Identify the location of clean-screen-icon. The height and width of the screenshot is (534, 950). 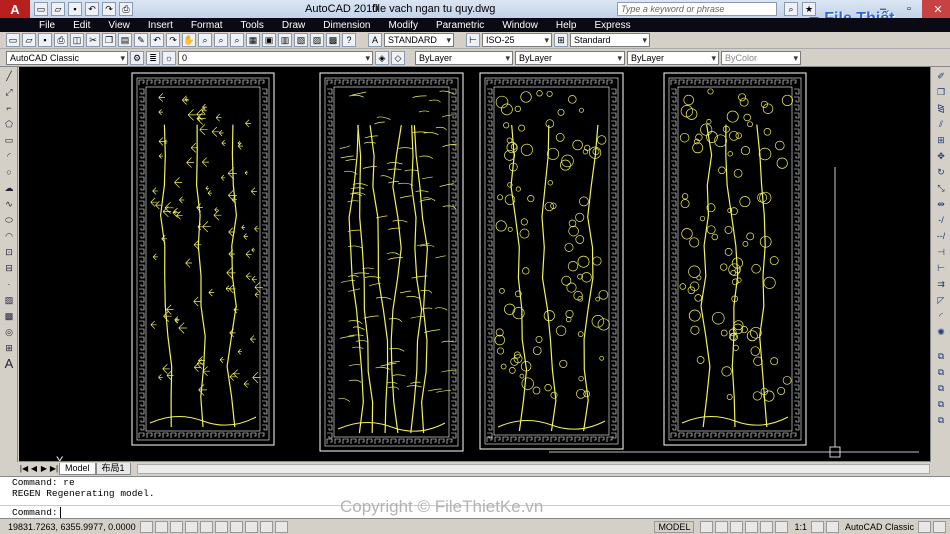
(939, 526).